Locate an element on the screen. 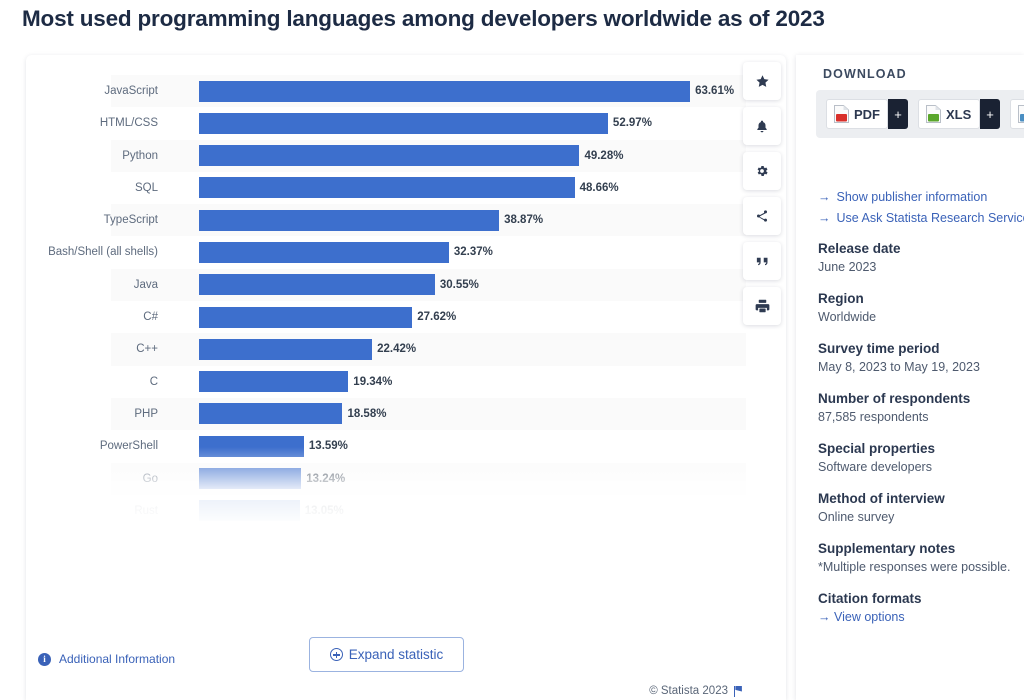 Image resolution: width=1024 pixels, height=700 pixels. chart-row: Rust 13.05% is located at coordinates (406, 509).